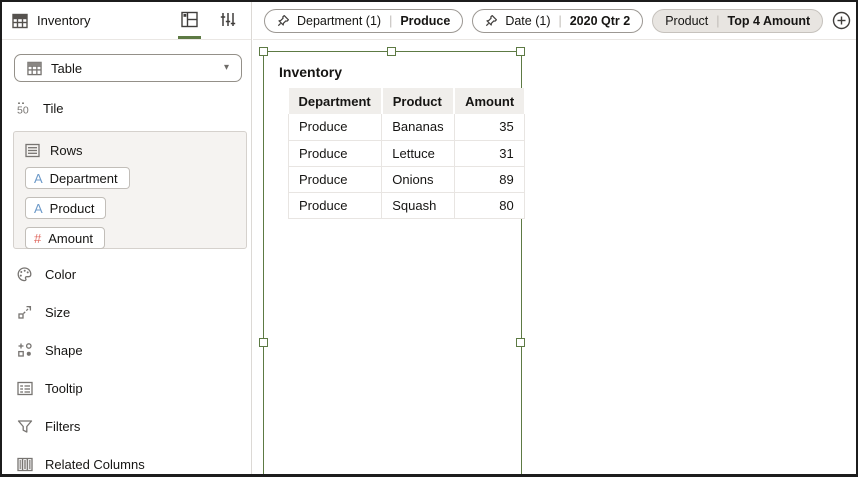 The image size is (858, 477). I want to click on filter-value: 2020 Qtr 2, so click(600, 20).